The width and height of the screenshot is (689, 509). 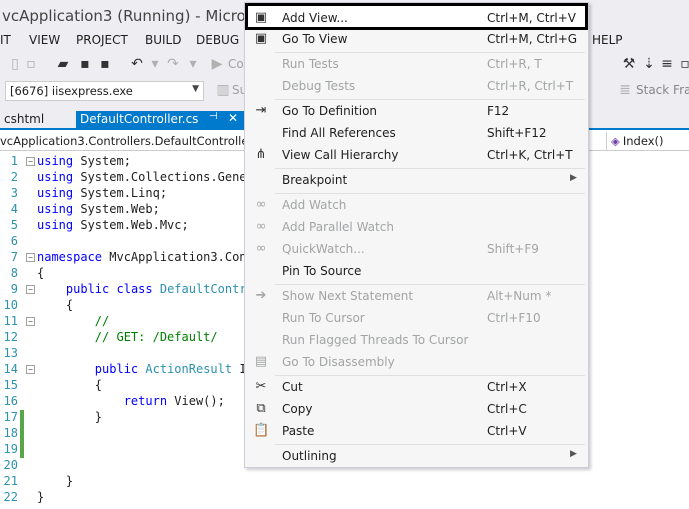 What do you see at coordinates (416, 249) in the screenshot?
I see `menu-item-quickwatch: ∞ QuickWatch... Shift+F9` at bounding box center [416, 249].